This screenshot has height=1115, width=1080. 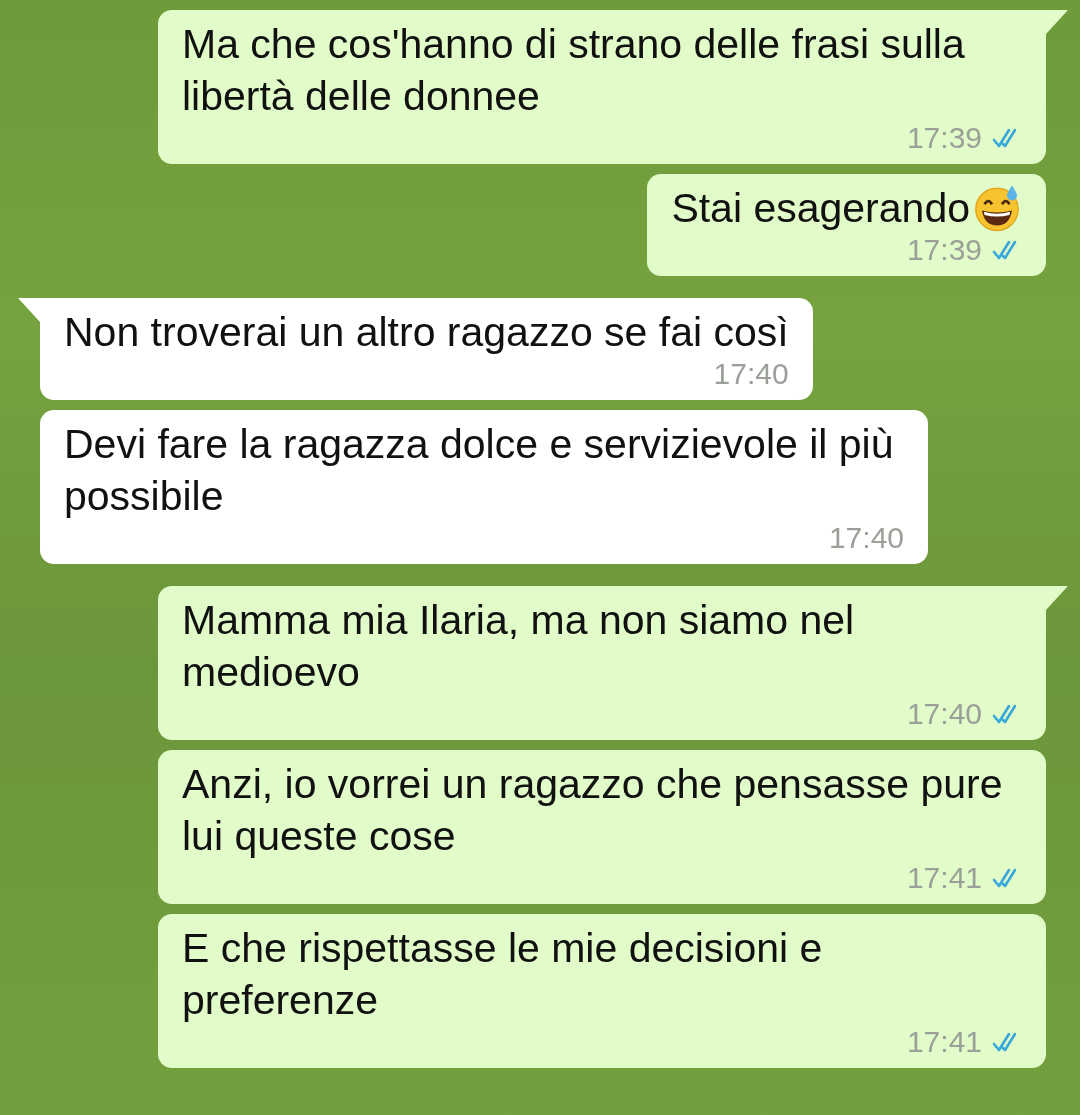 I want to click on message-text: Stai esagerando, so click(x=820, y=208).